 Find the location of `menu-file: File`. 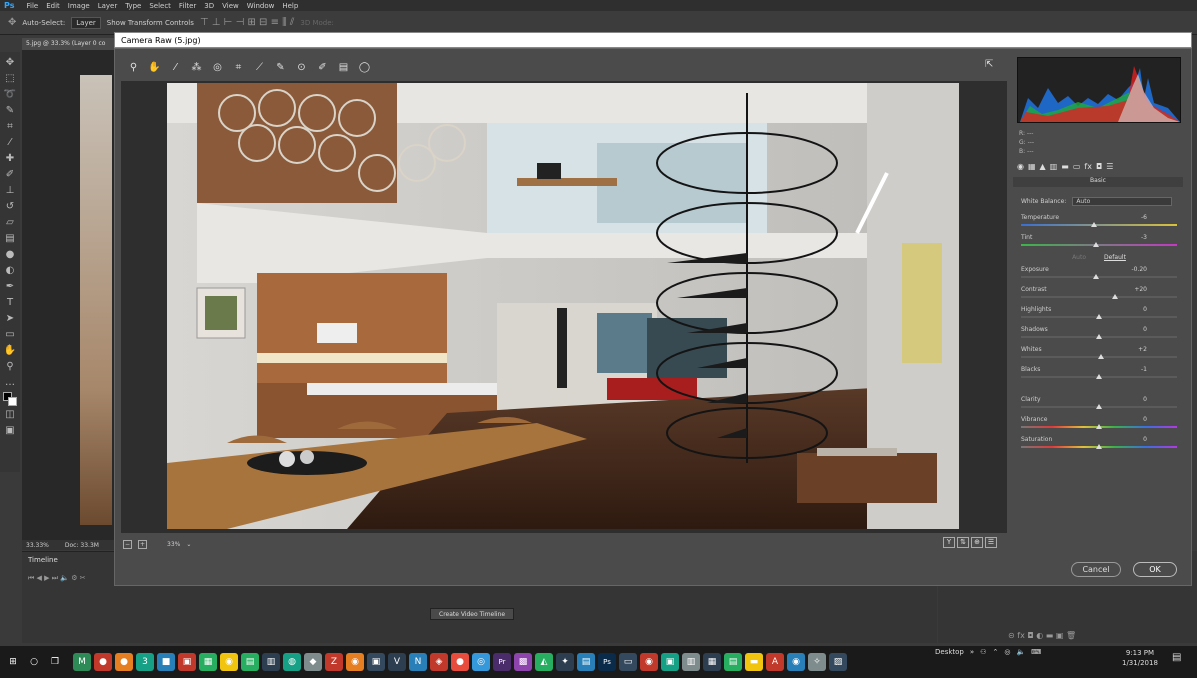

menu-file: File is located at coordinates (32, 6).